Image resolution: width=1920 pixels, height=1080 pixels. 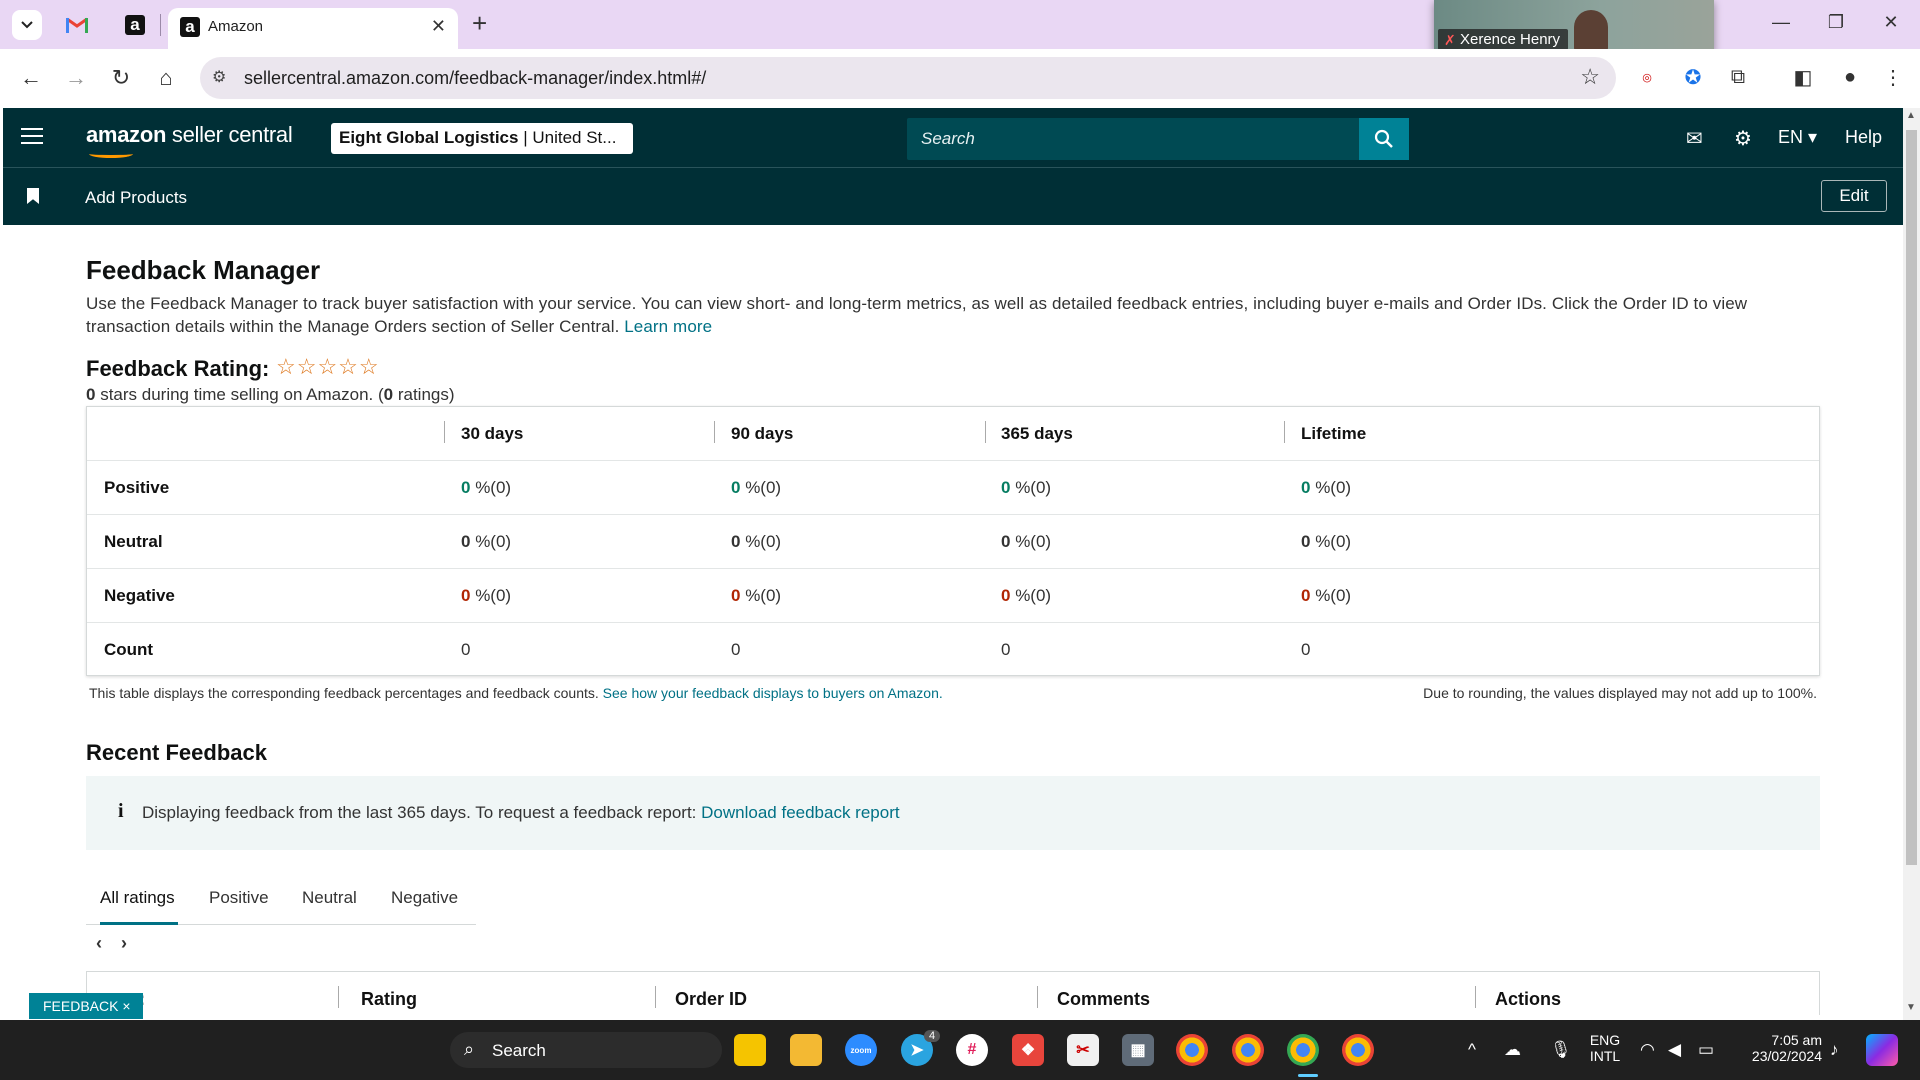 I want to click on bookmark-icon, so click(x=33, y=196).